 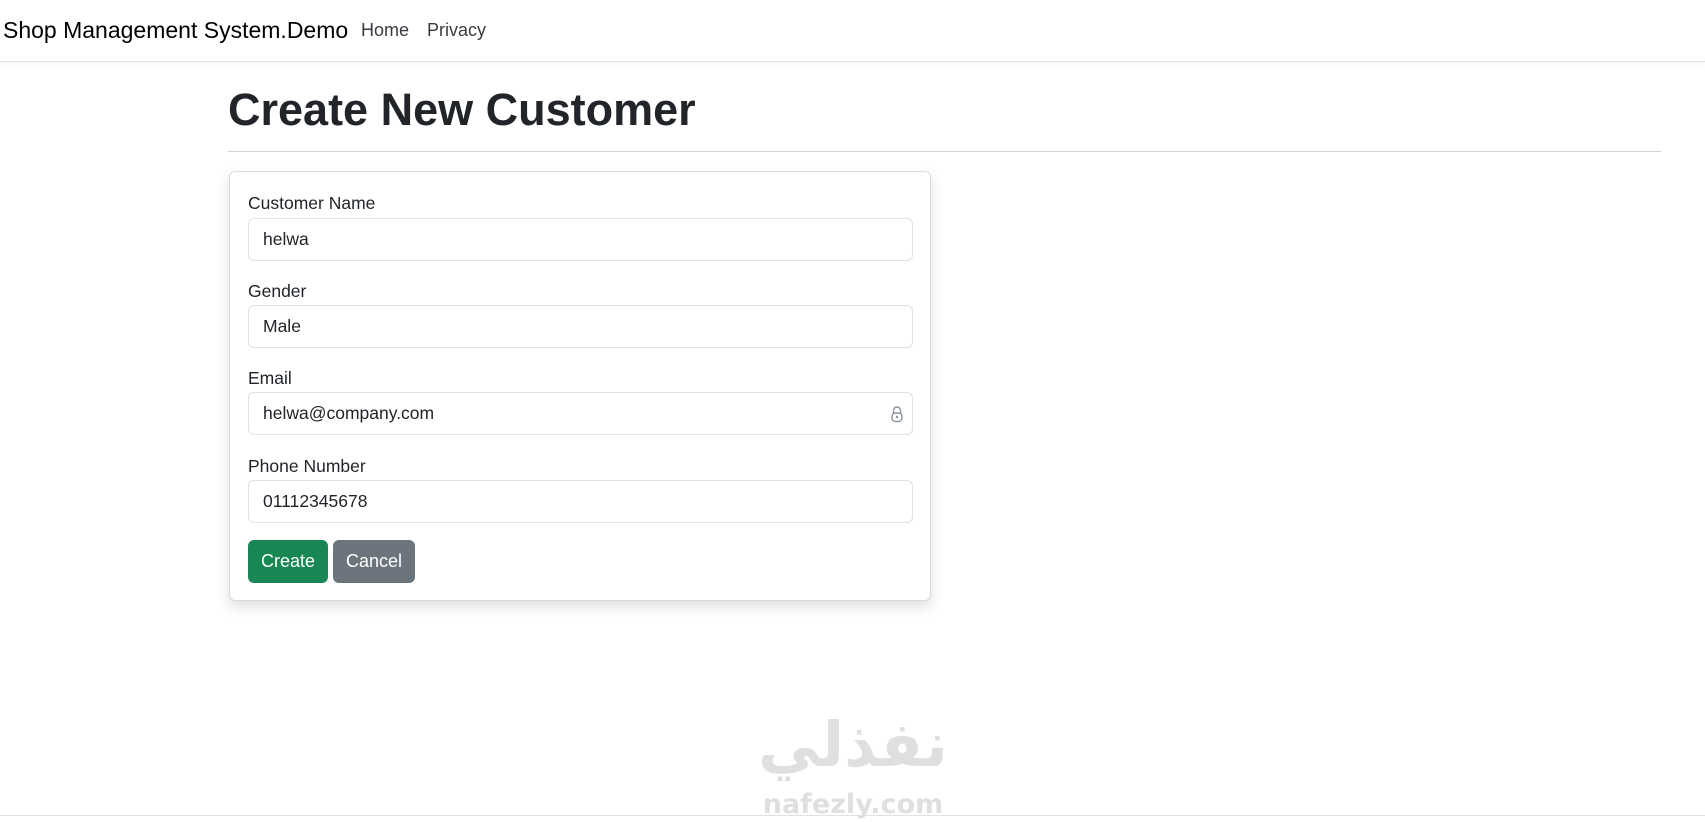 I want to click on customer-name-input: helwa, so click(x=580, y=239).